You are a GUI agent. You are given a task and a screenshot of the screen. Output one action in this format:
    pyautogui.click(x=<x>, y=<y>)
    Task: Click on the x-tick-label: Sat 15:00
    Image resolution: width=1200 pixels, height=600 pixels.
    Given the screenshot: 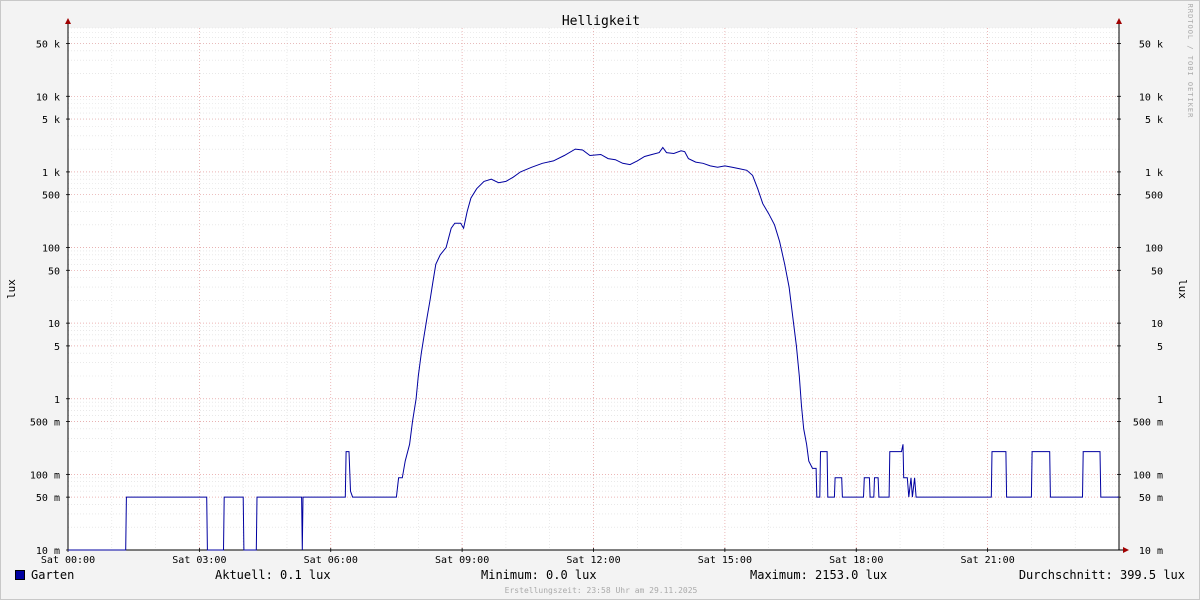 What is the action you would take?
    pyautogui.click(x=725, y=560)
    